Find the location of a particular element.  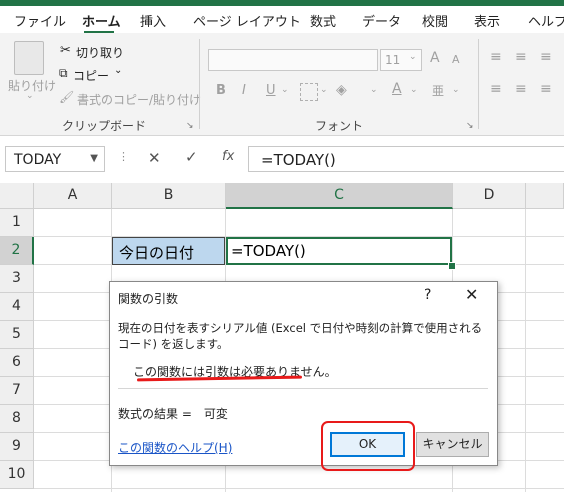

copy-dropdown-icon: ⌄ is located at coordinates (118, 70).